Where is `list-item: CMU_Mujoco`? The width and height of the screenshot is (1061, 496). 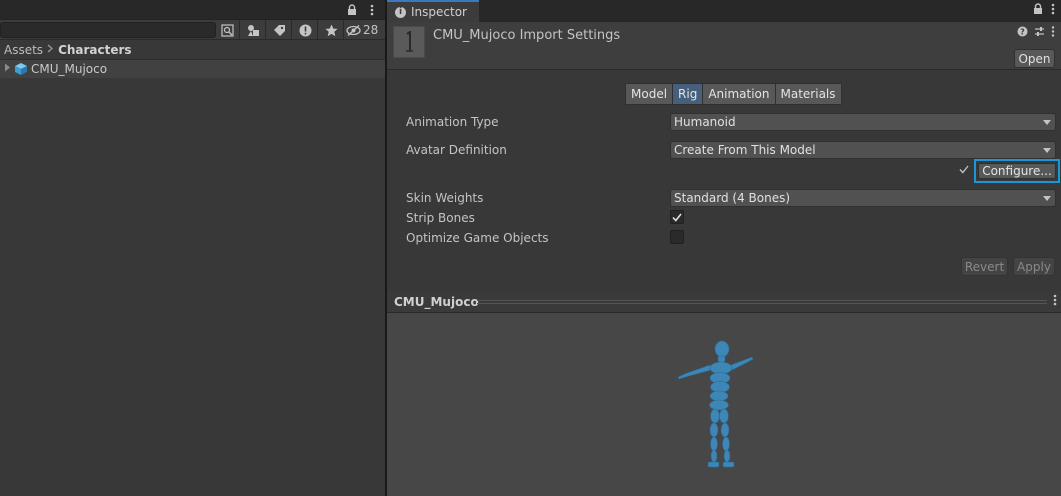 list-item: CMU_Mujoco is located at coordinates (192, 69).